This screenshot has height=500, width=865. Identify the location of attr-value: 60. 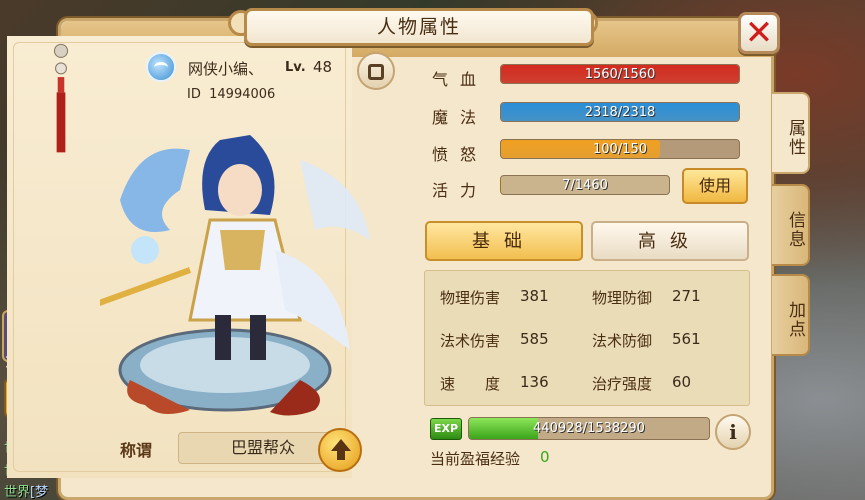
(682, 382).